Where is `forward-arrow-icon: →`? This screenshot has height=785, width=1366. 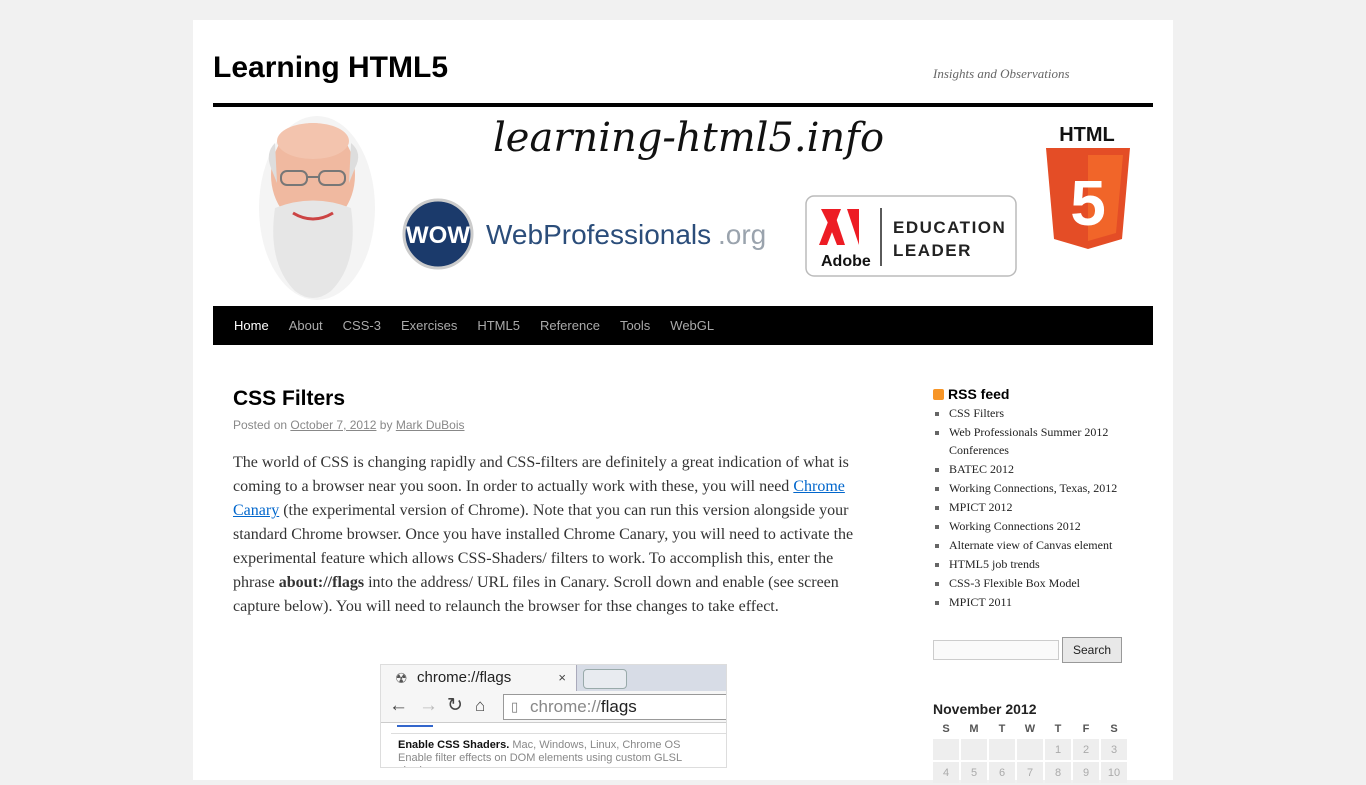
forward-arrow-icon: → is located at coordinates (428, 705).